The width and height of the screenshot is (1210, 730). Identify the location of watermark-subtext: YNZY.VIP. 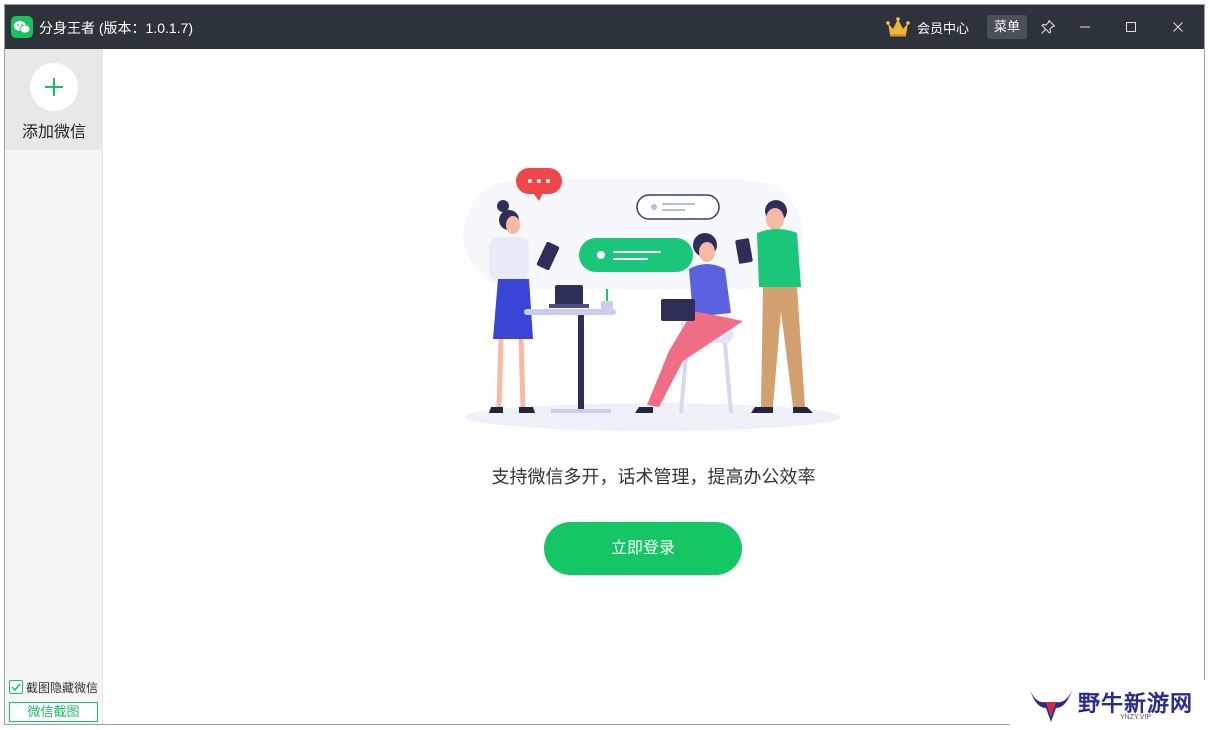
(1135, 717).